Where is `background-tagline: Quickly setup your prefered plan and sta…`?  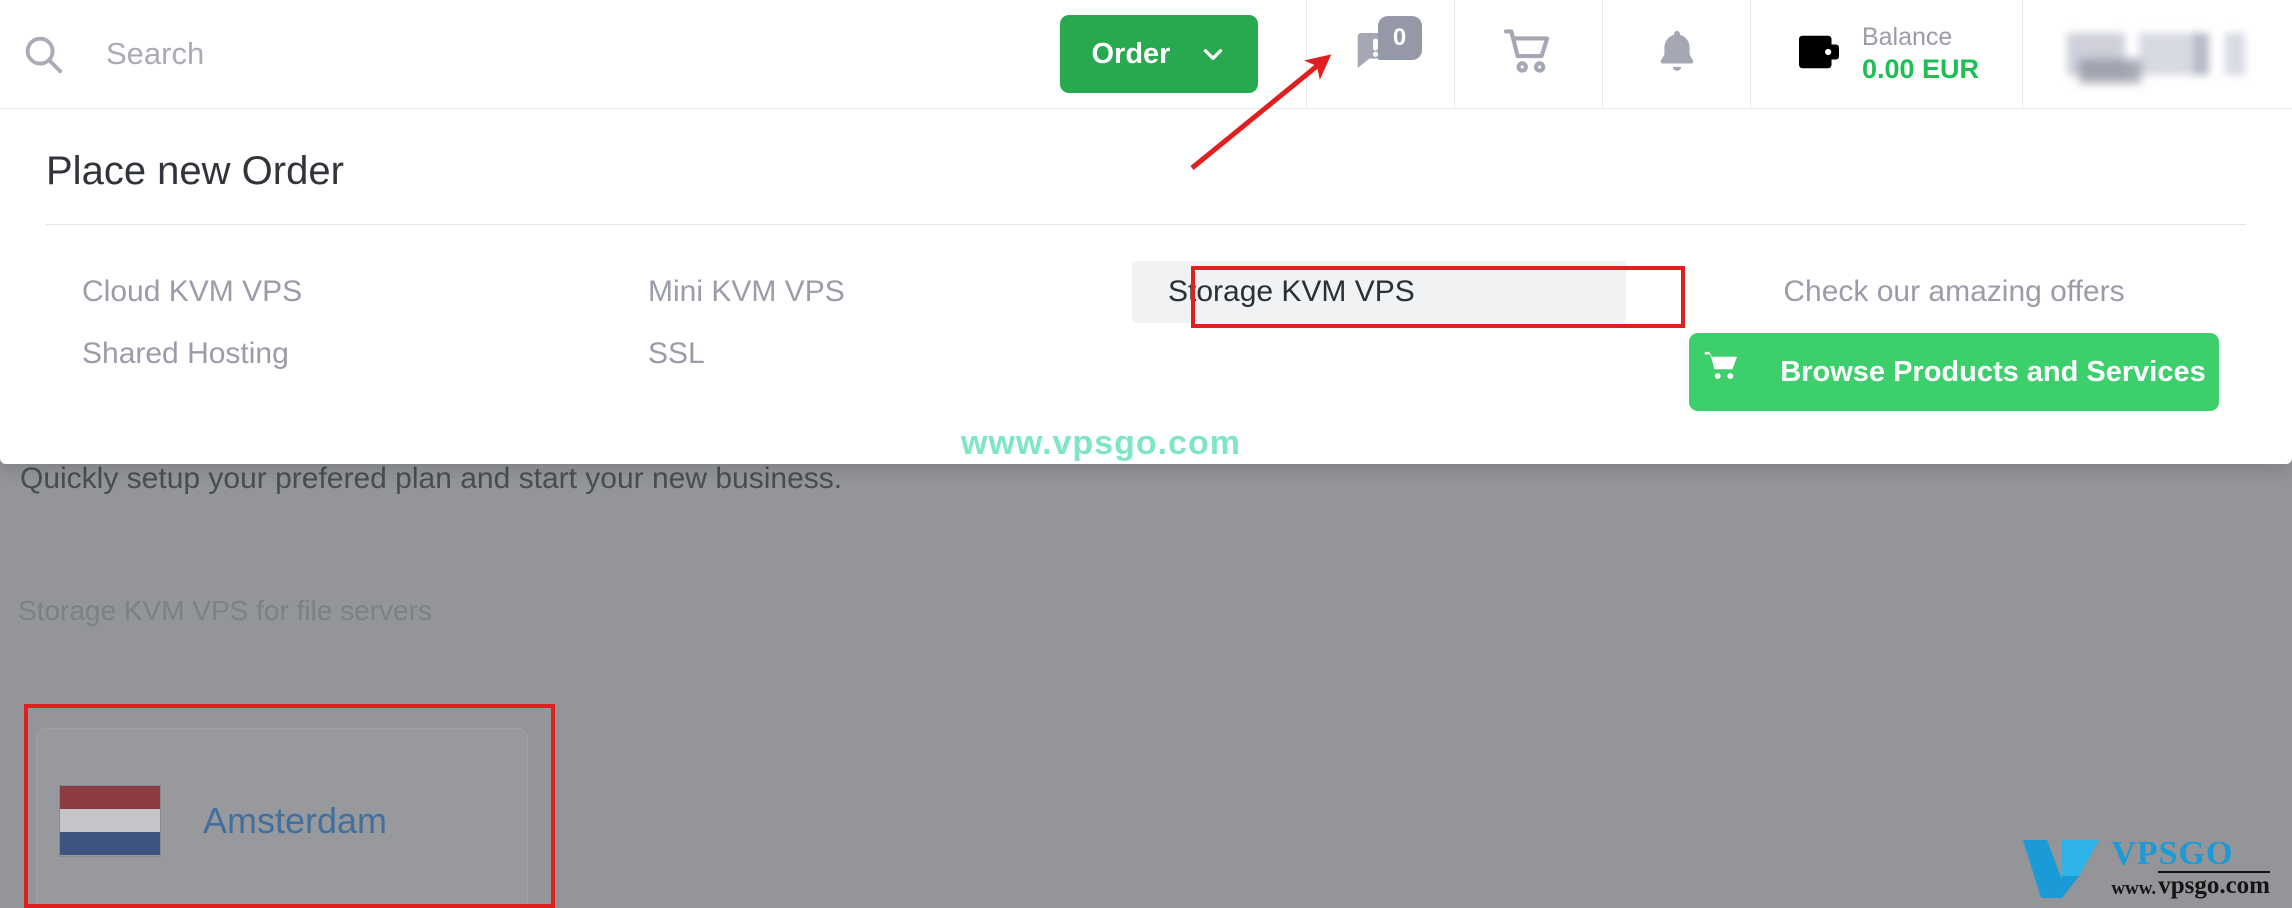
background-tagline: Quickly setup your prefered plan and sta… is located at coordinates (431, 478).